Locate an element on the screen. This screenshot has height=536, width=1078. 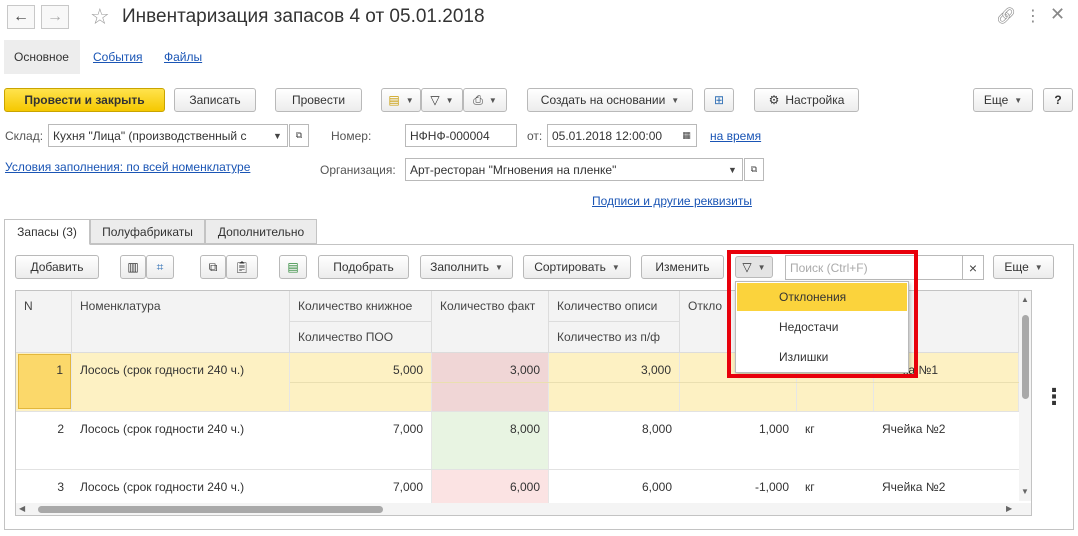
report-icon: ▤ is located at coordinates (394, 100).